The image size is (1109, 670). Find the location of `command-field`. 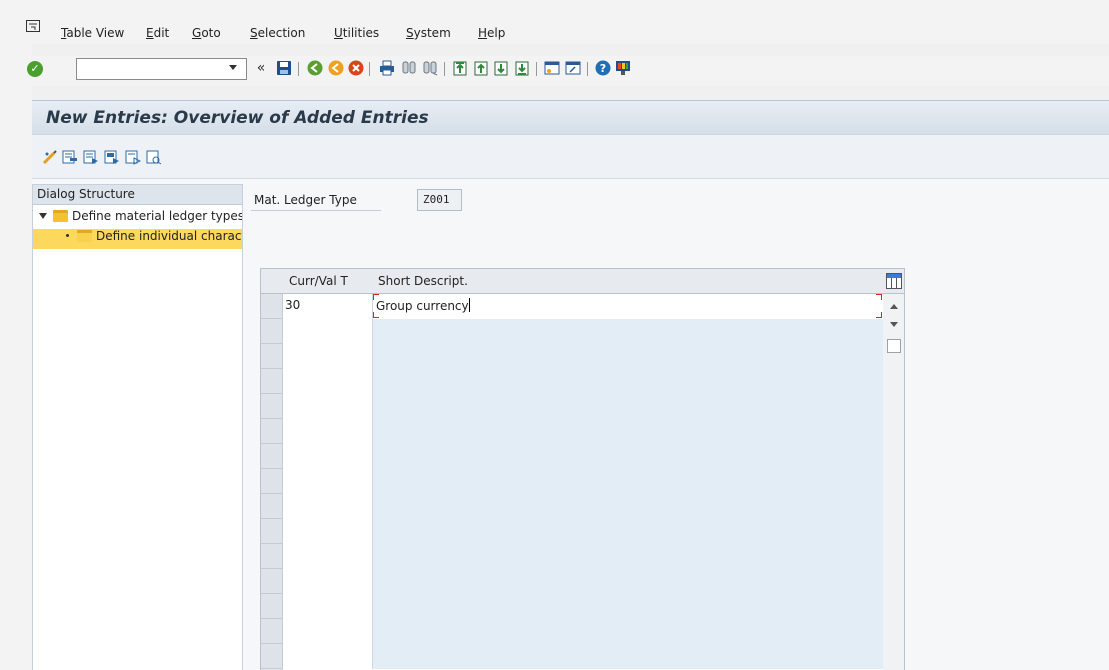

command-field is located at coordinates (161, 69).